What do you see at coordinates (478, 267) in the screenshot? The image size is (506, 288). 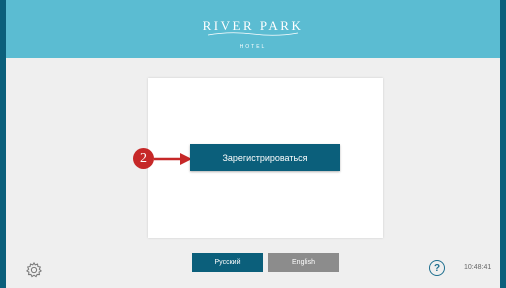 I see `clock-time: 10:48:41` at bounding box center [478, 267].